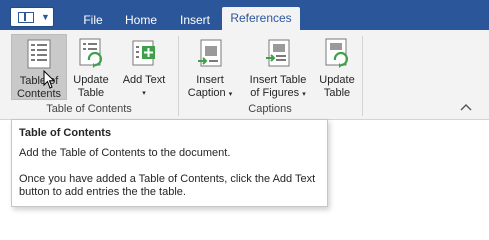 This screenshot has height=240, width=489. Describe the element at coordinates (278, 86) in the screenshot. I see `insert-table-of-figures-label: Insert Table of Figures ▾` at that location.